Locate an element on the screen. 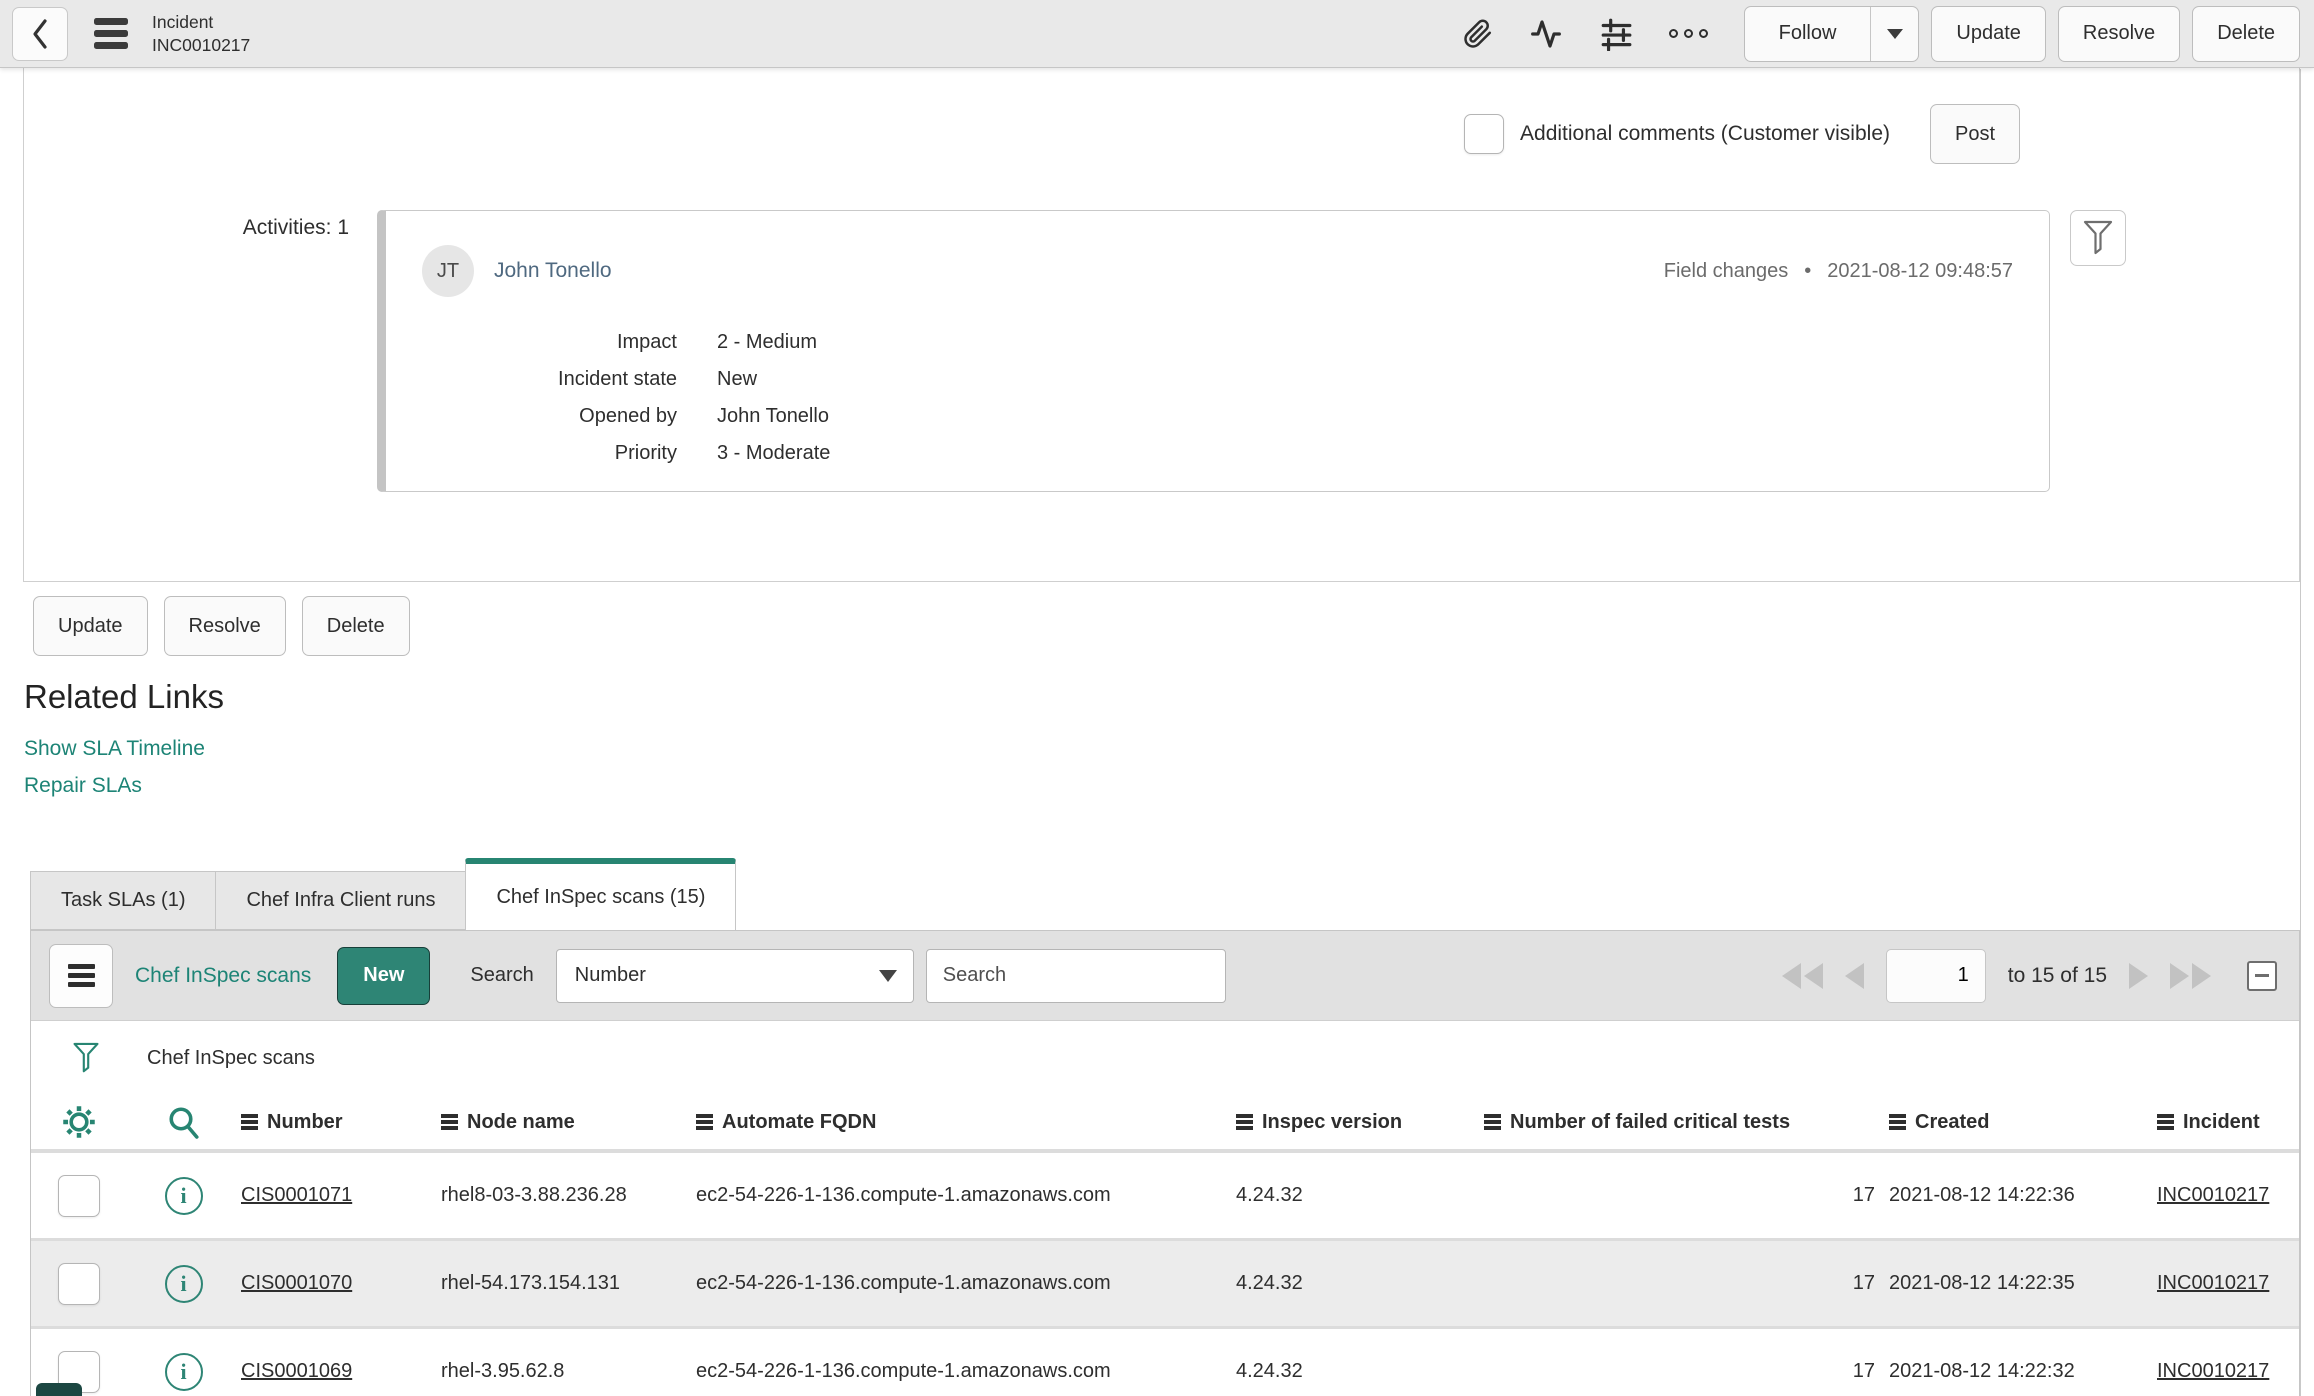 This screenshot has width=2314, height=1396. update-button-bottom: Update is located at coordinates (90, 626).